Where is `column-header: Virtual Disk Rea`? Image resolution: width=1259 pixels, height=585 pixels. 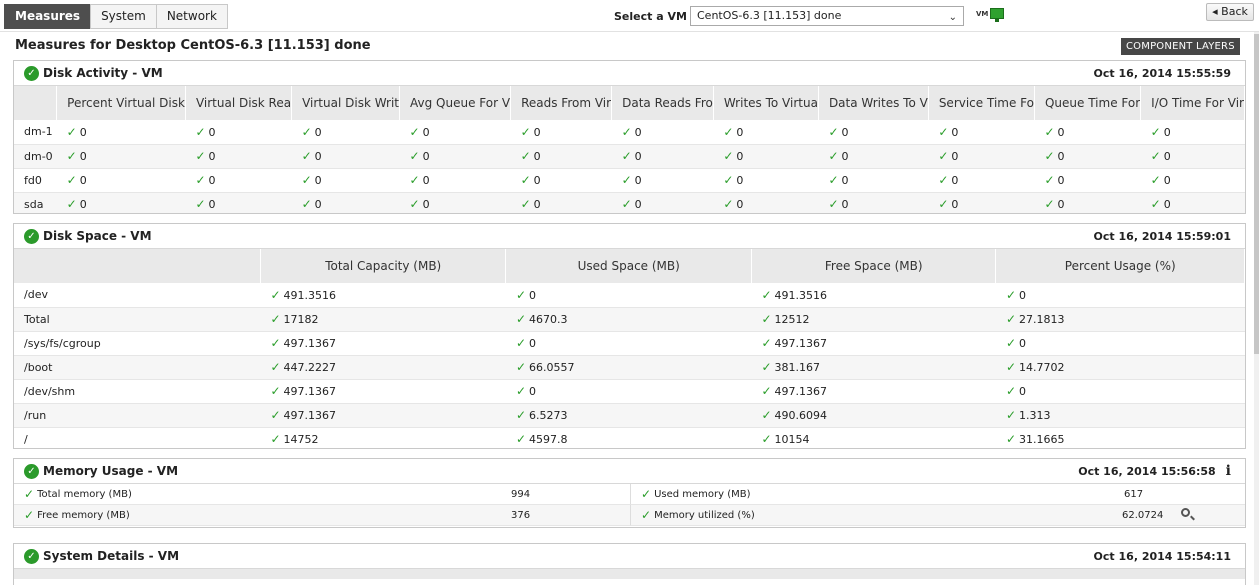 column-header: Virtual Disk Rea is located at coordinates (239, 103).